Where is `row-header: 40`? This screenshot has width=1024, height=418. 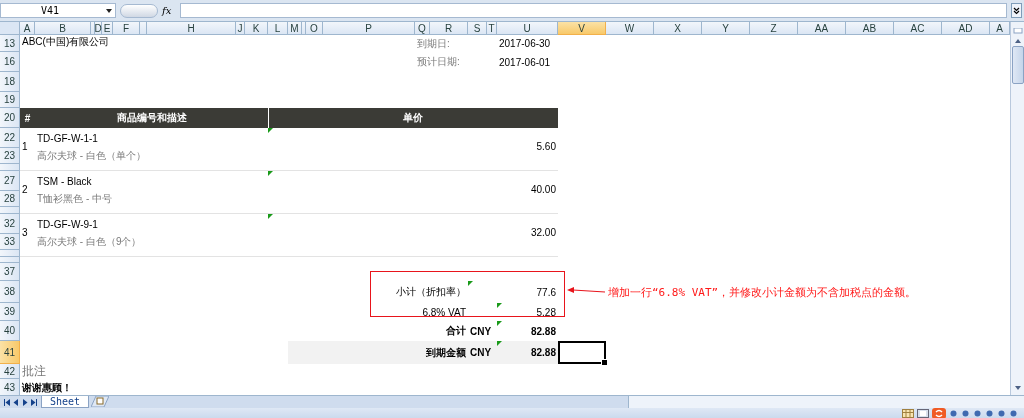 row-header: 40 is located at coordinates (10, 331).